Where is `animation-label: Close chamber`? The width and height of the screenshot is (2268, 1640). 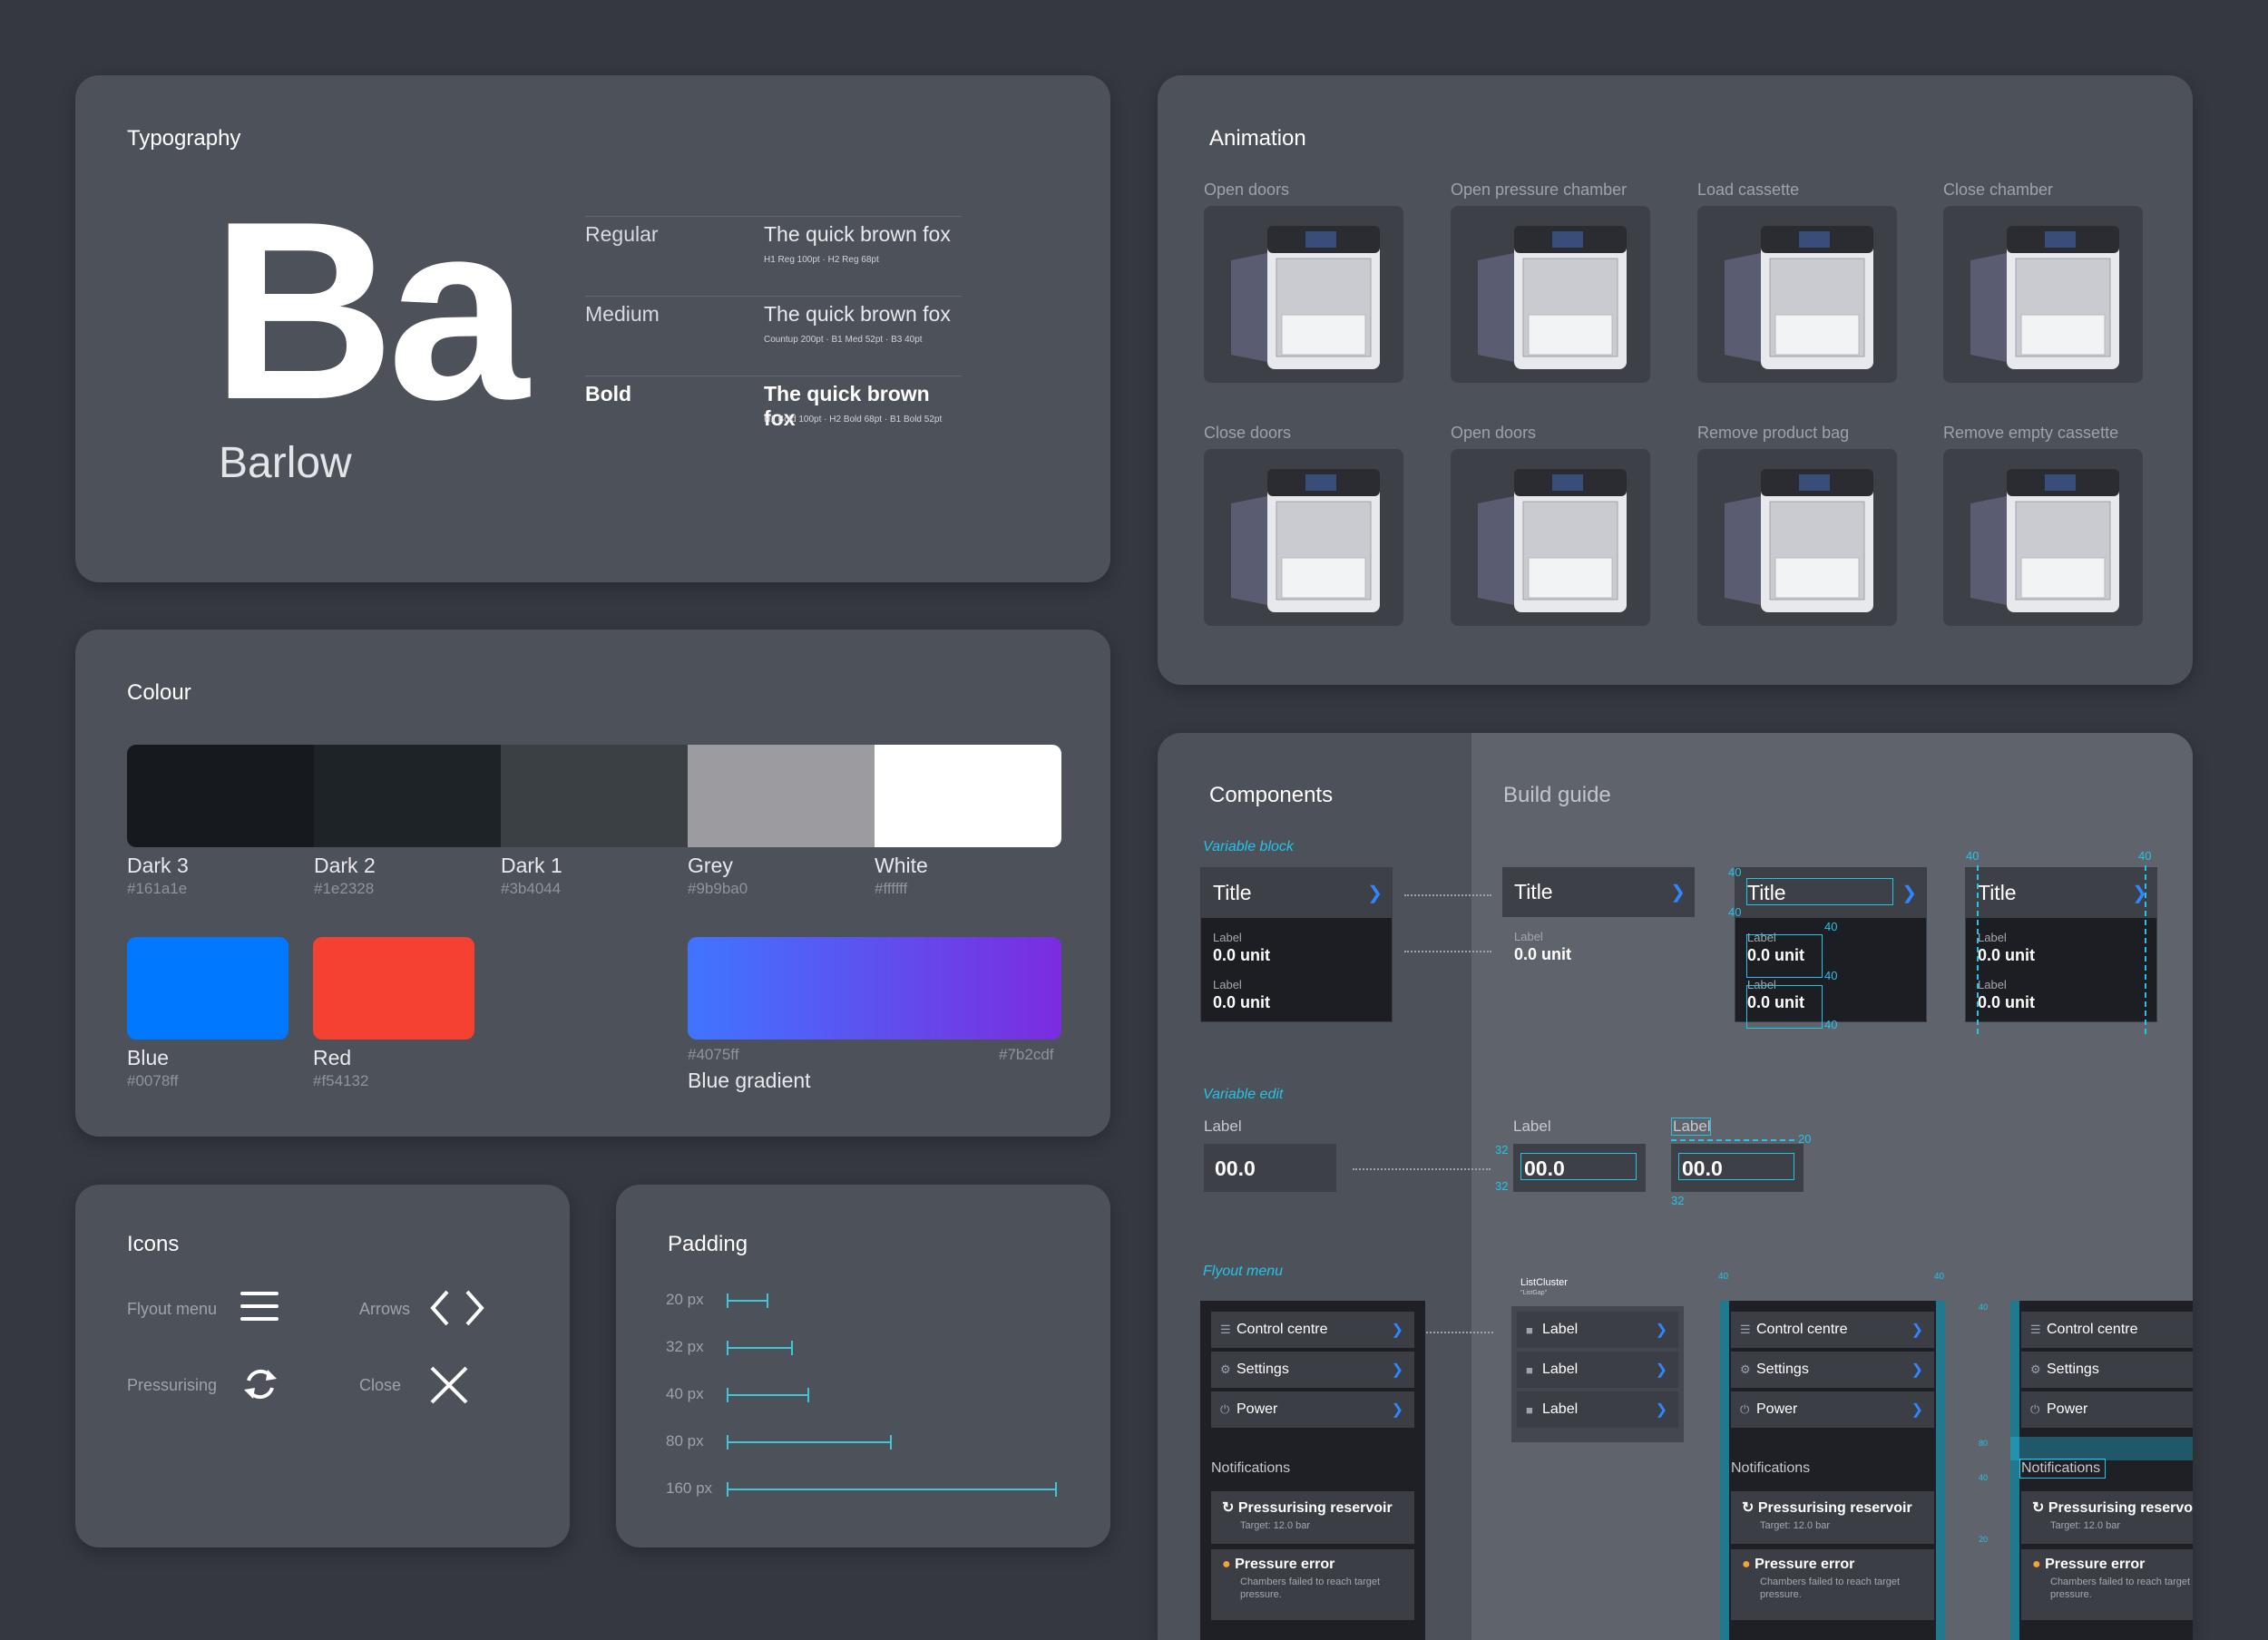
animation-label: Close chamber is located at coordinates (1999, 190).